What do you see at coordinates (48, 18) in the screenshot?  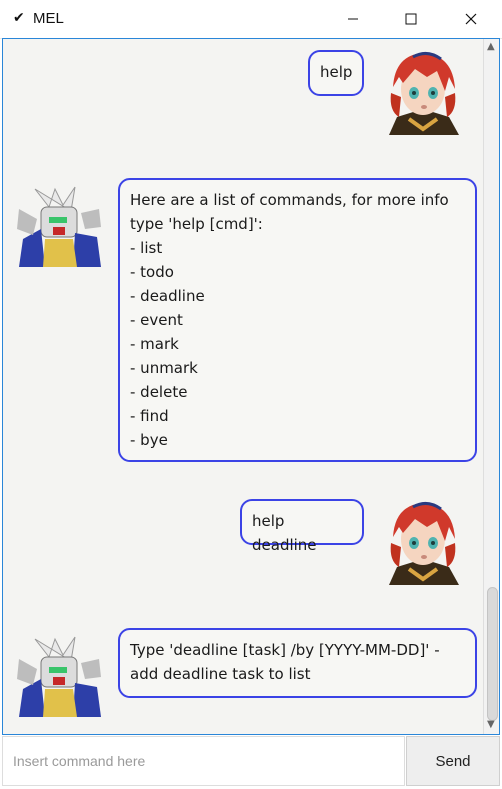 I see `window-title: MEL` at bounding box center [48, 18].